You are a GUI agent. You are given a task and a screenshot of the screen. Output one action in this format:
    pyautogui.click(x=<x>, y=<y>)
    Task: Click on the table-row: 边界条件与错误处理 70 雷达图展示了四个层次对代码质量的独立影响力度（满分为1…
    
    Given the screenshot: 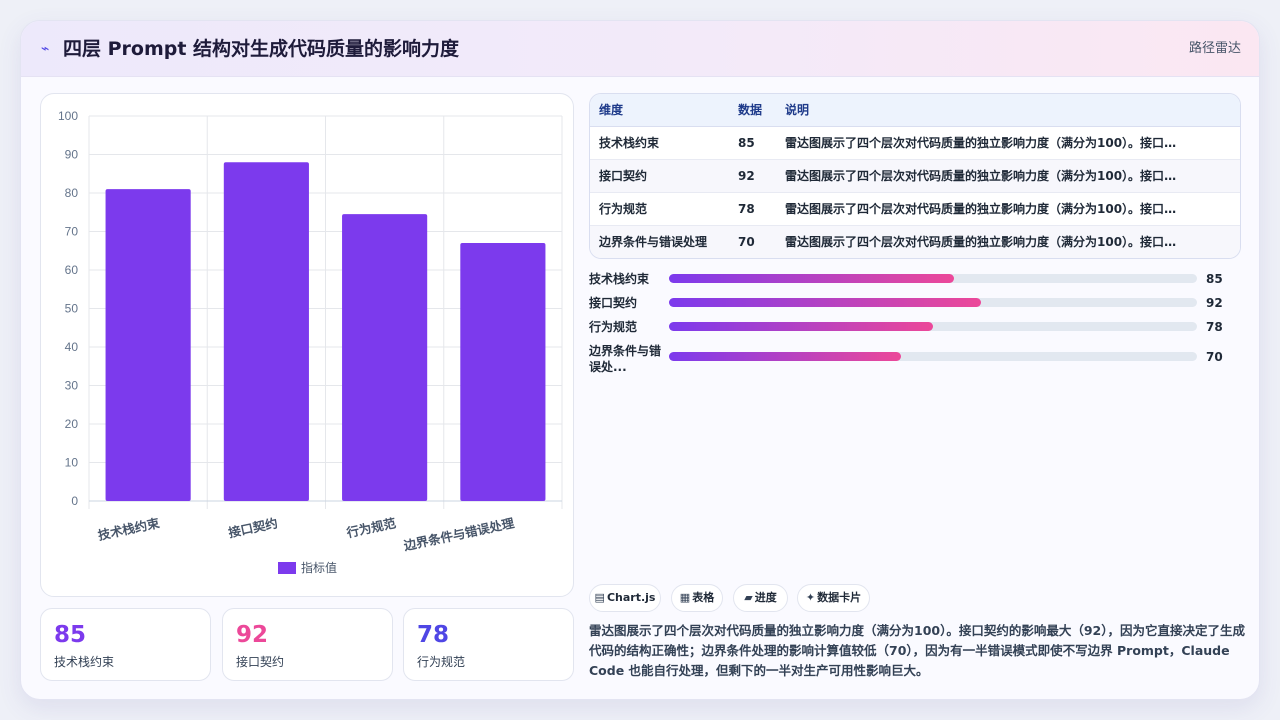 What is the action you would take?
    pyautogui.click(x=915, y=242)
    